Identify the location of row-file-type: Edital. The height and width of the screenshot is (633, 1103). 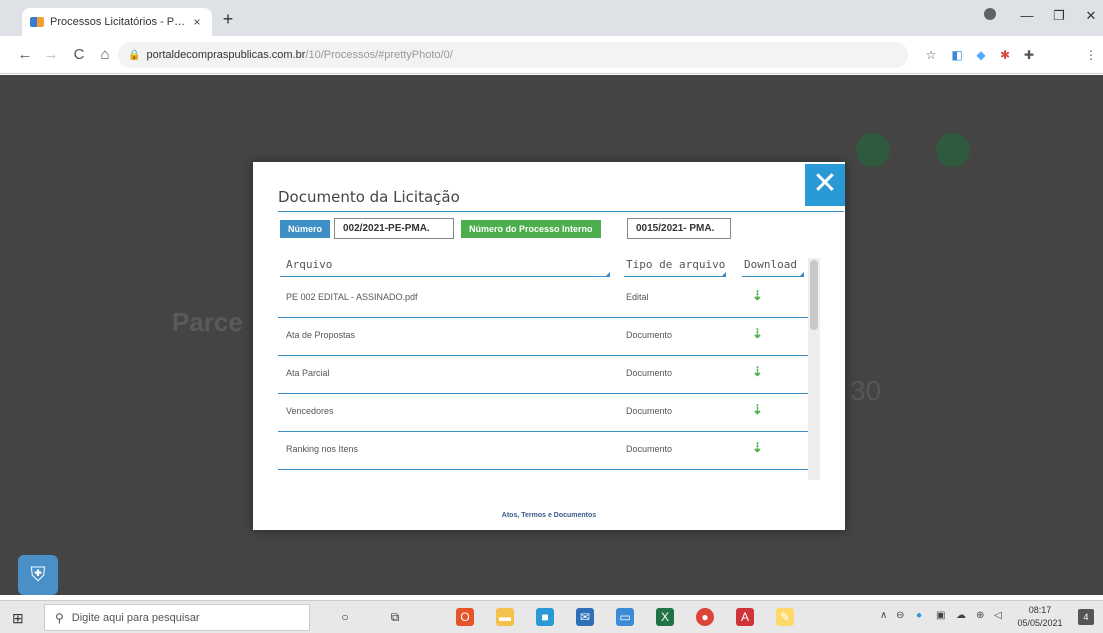
(637, 297).